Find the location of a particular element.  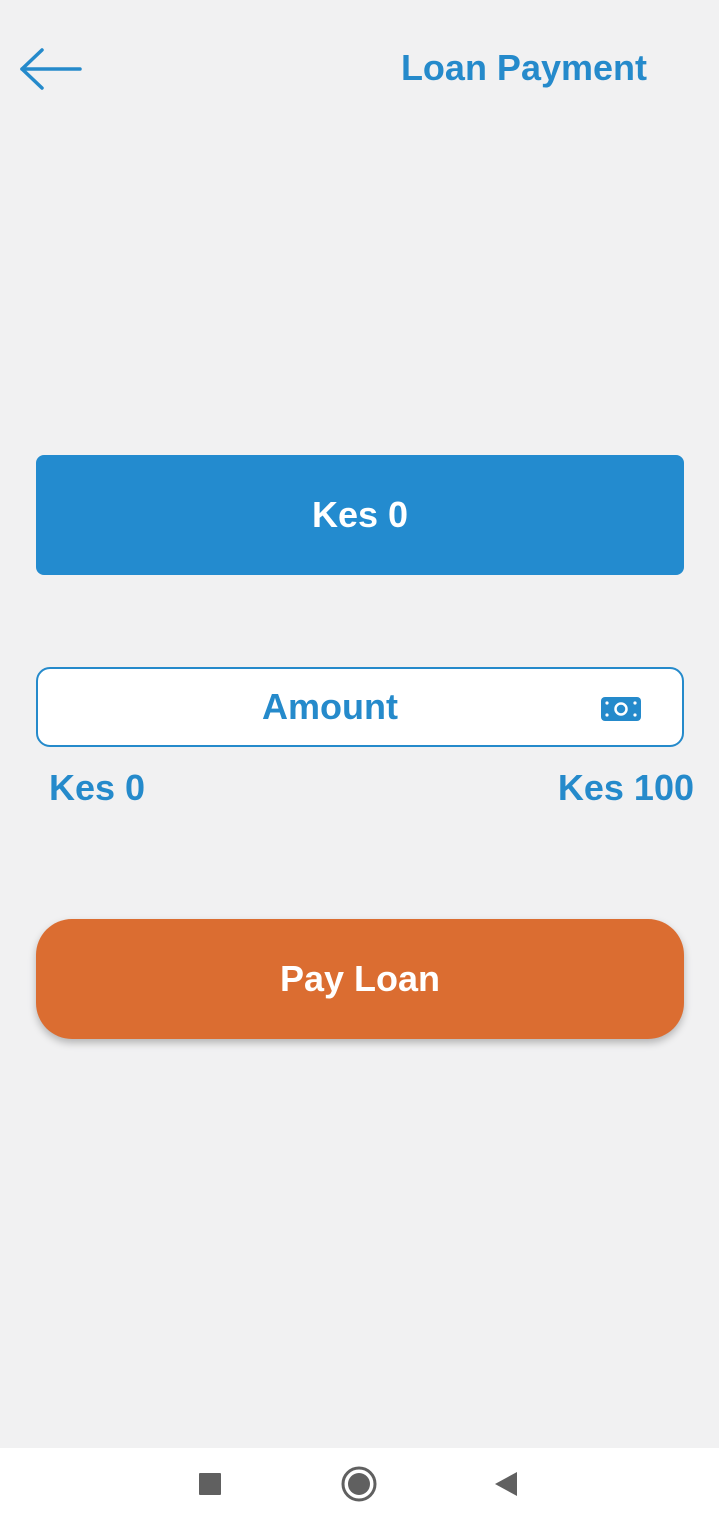

circle-icon is located at coordinates (359, 1484).